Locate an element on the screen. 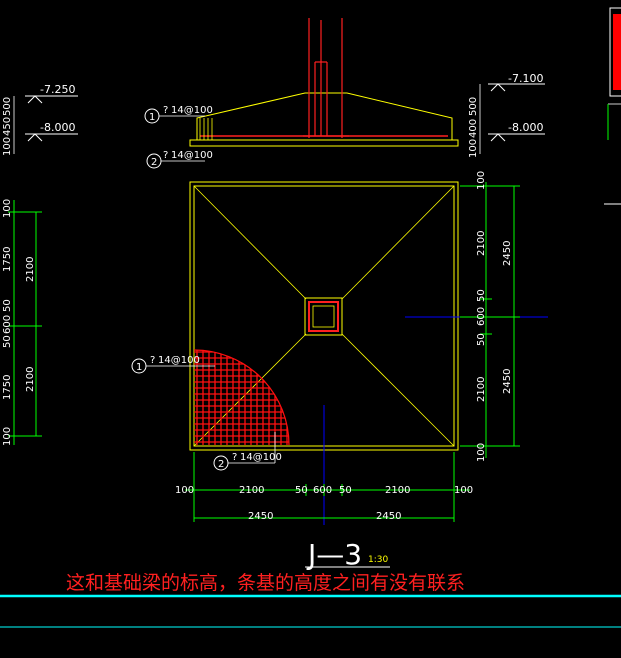 Image resolution: width=621 pixels, height=658 pixels. elevation-left-bottom: -8.000 is located at coordinates (57, 127).